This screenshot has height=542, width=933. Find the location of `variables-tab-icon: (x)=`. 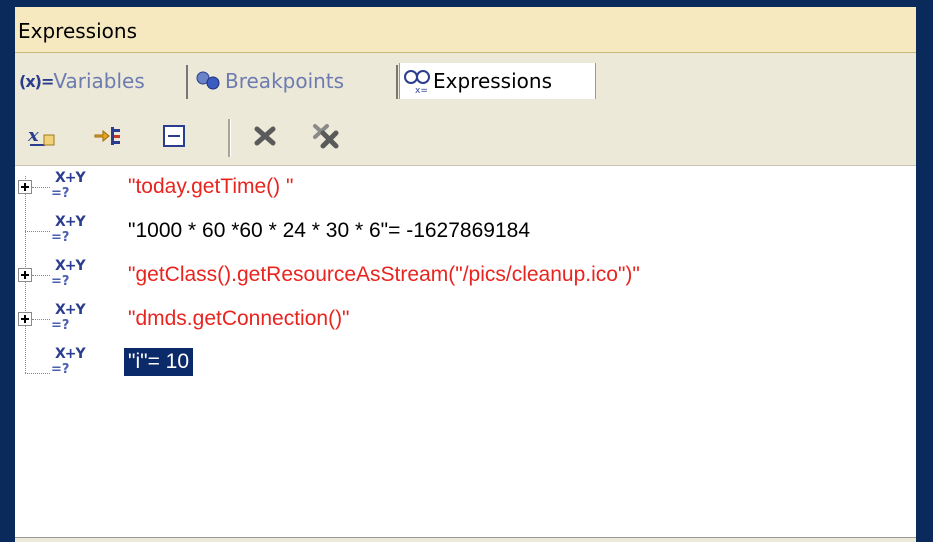

variables-tab-icon: (x)= is located at coordinates (36, 81).